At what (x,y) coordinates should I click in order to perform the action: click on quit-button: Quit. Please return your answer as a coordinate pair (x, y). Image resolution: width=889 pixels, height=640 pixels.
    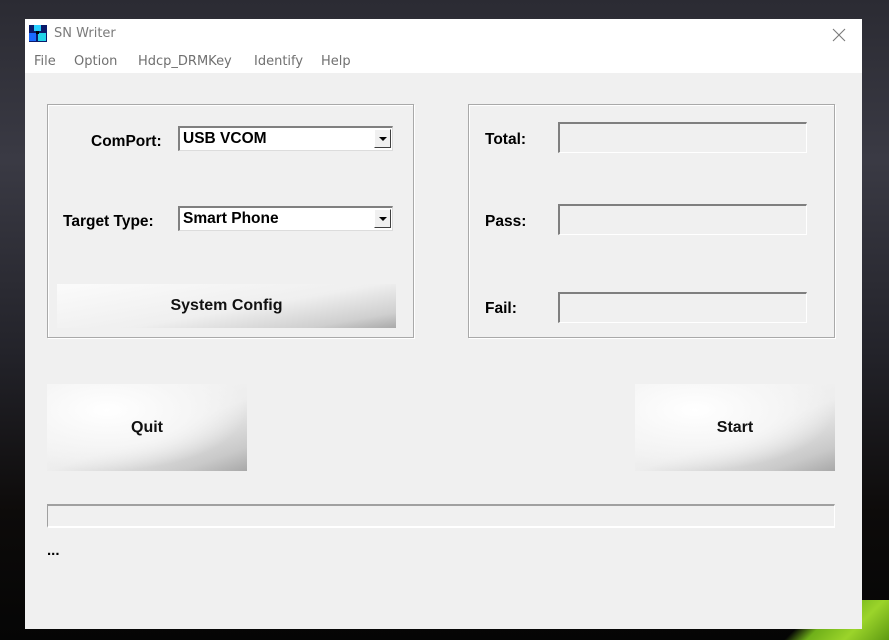
    Looking at the image, I should click on (147, 427).